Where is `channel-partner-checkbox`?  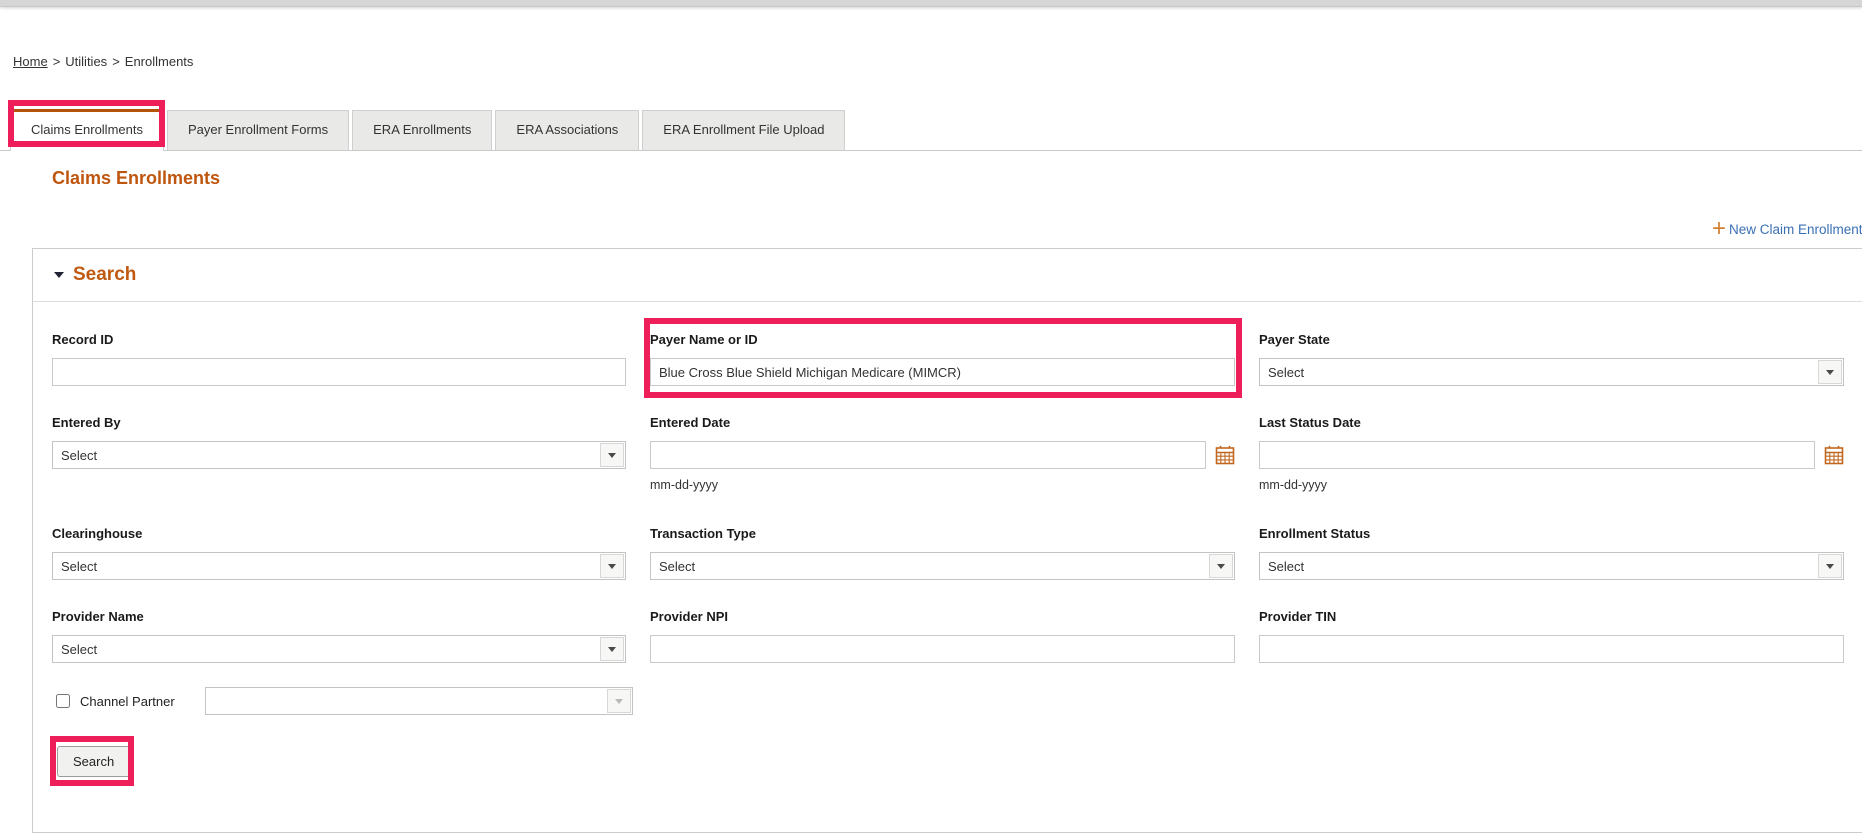
channel-partner-checkbox is located at coordinates (63, 701).